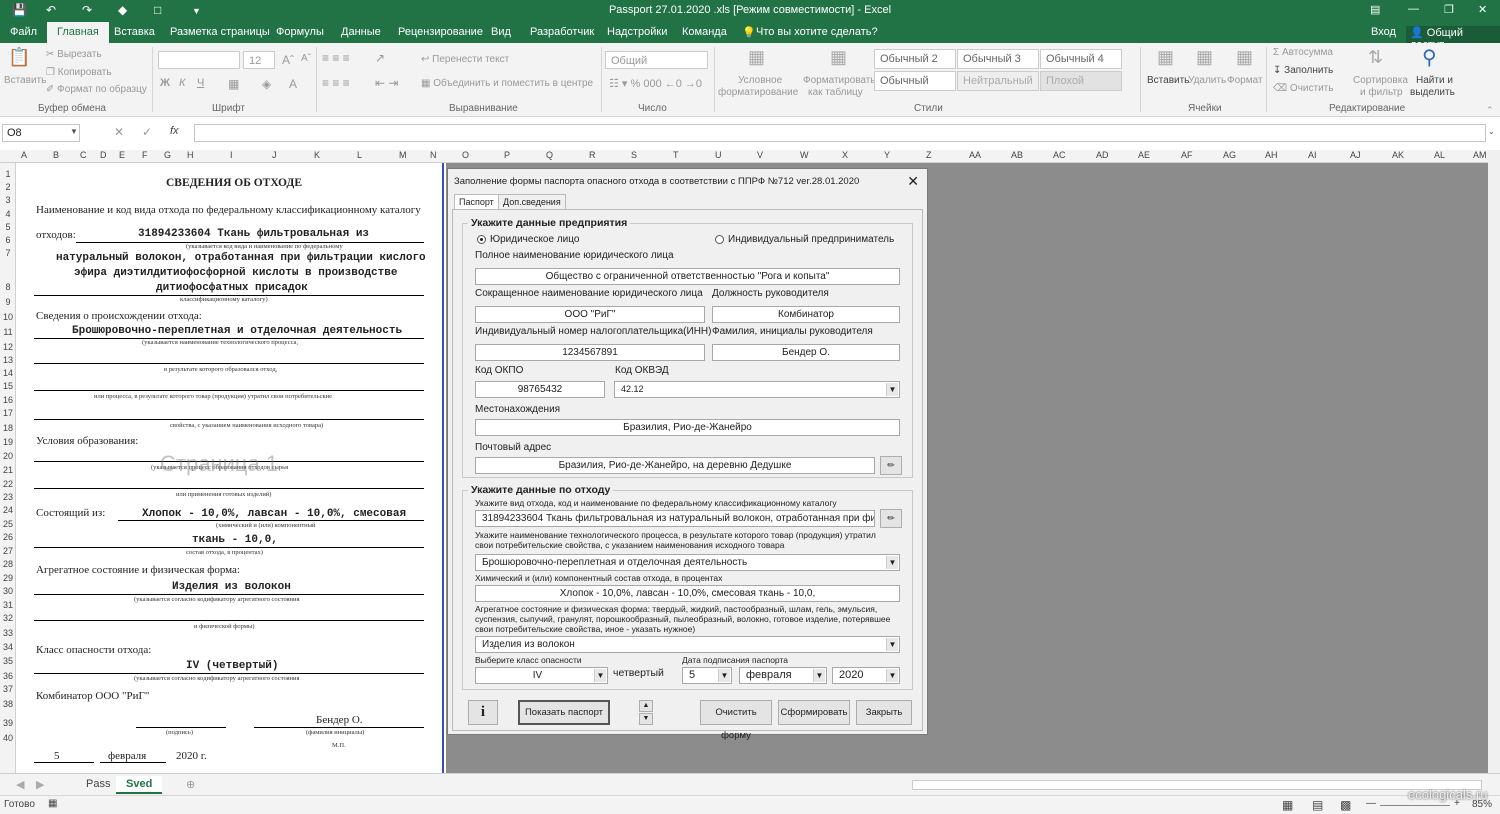  Describe the element at coordinates (676, 155) in the screenshot. I see `column-header: T` at that location.